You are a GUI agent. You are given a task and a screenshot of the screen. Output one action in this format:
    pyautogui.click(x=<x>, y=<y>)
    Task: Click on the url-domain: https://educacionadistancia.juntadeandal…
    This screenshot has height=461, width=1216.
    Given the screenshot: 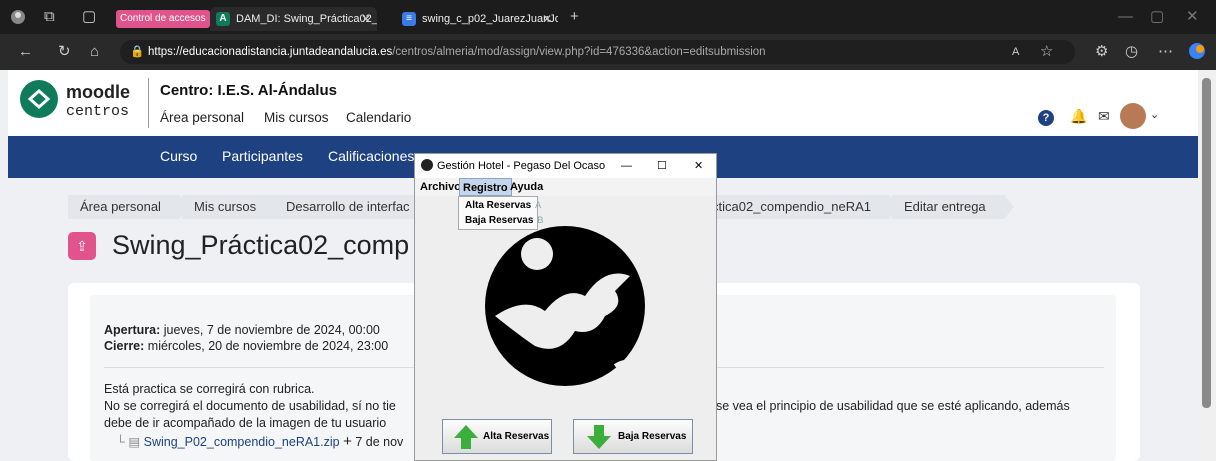 What is the action you would take?
    pyautogui.click(x=270, y=52)
    